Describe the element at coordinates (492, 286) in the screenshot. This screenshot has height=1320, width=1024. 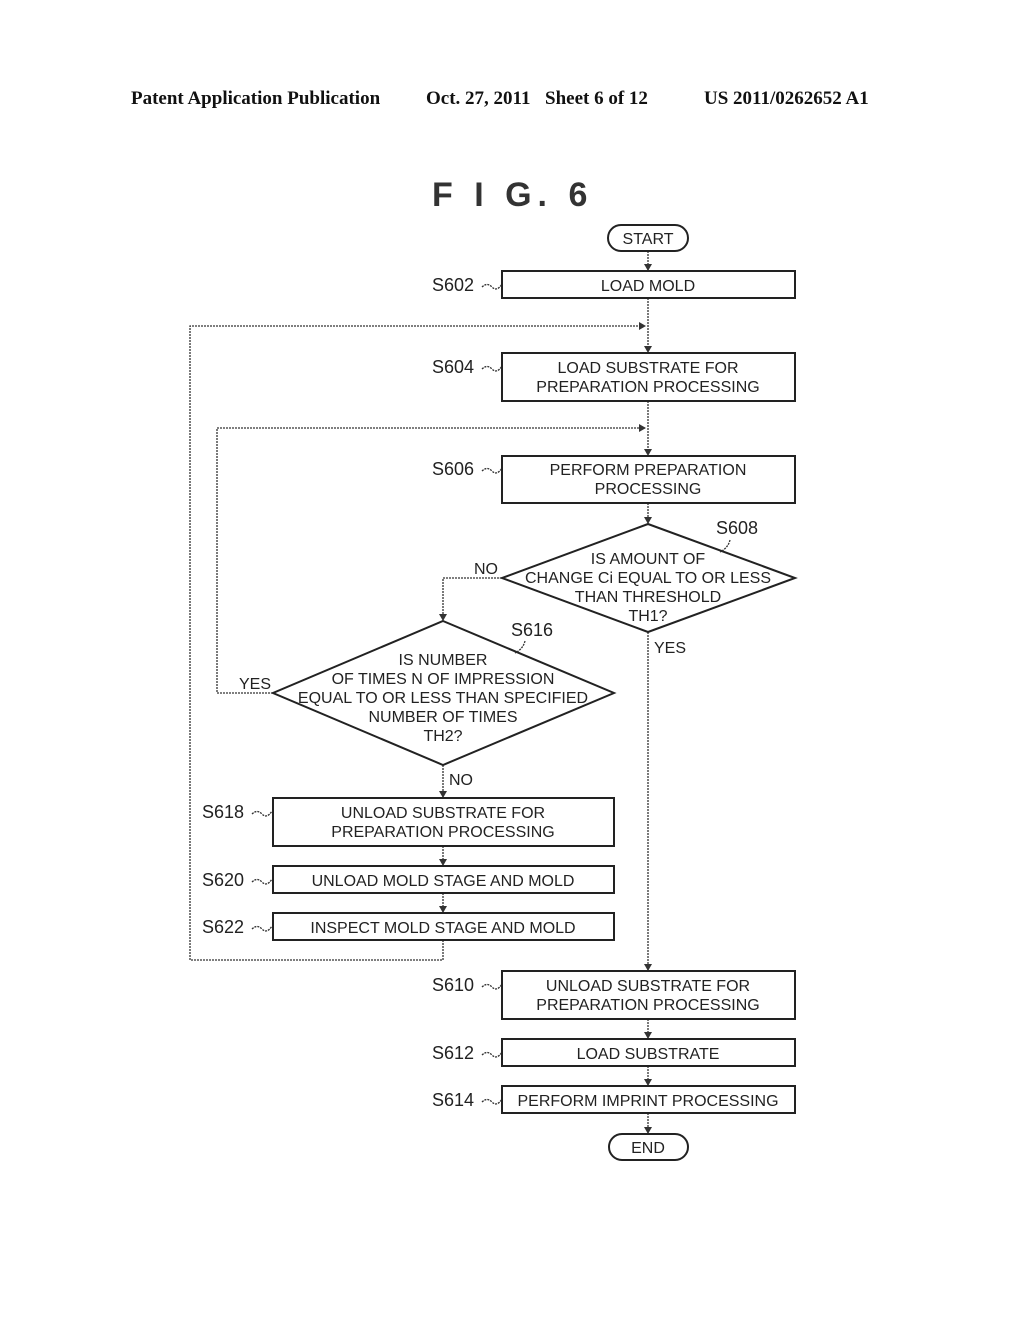
I see `leader-s602` at that location.